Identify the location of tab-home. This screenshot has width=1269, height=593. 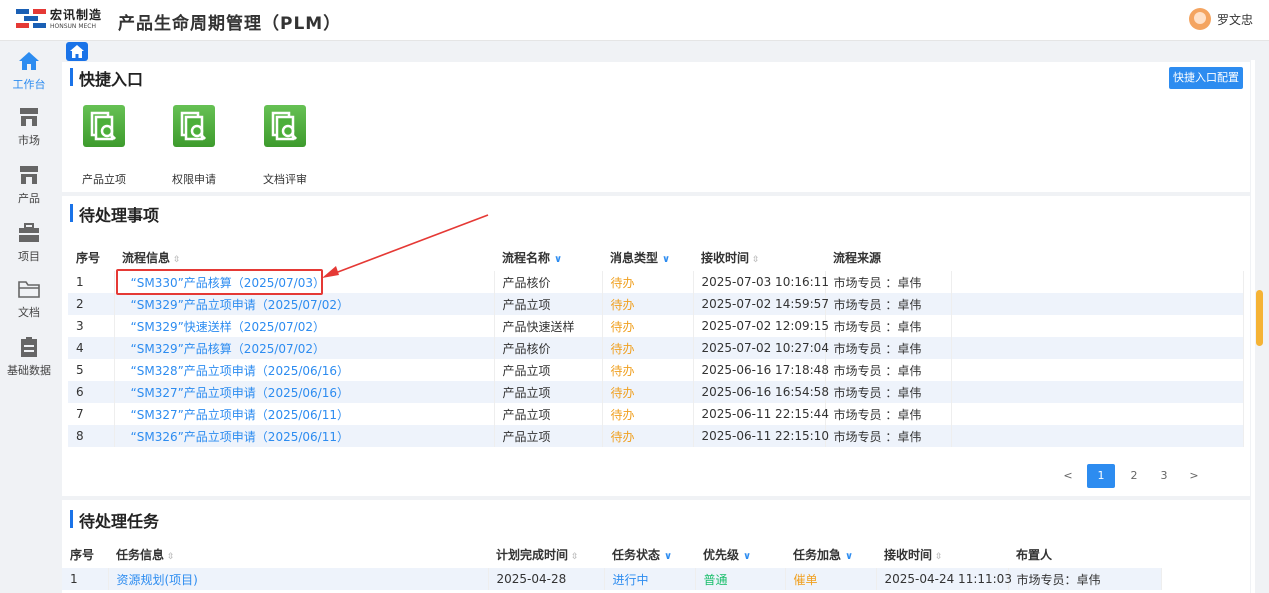
(77, 51).